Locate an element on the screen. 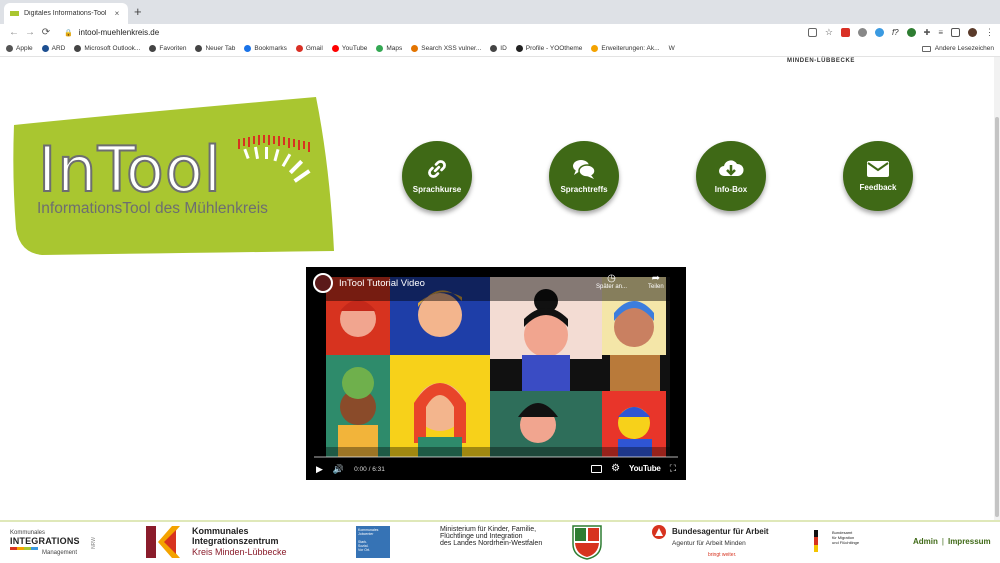 The height and width of the screenshot is (563, 1000). bookmark-item: W is located at coordinates (672, 48).